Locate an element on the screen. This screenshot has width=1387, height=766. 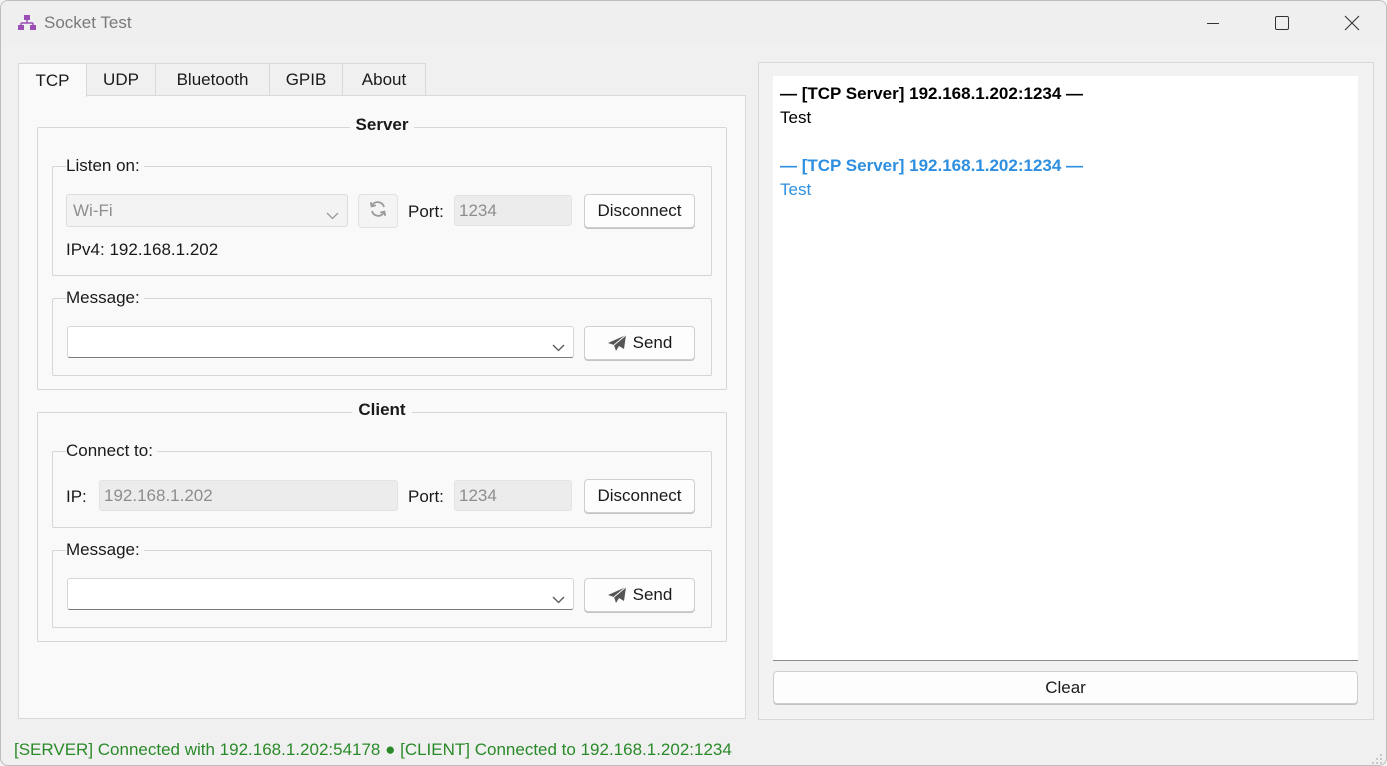
client-port-label: Port: is located at coordinates (426, 496).